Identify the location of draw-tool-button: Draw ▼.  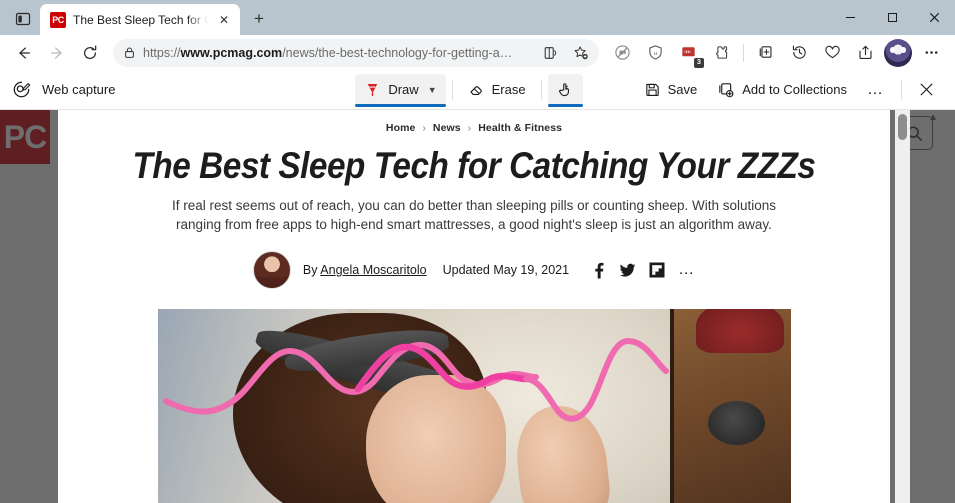
(400, 90).